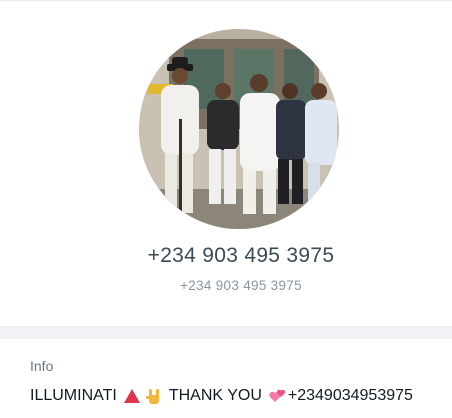 The image size is (452, 418). Describe the element at coordinates (131, 396) in the screenshot. I see `red-triangle-icon` at that location.